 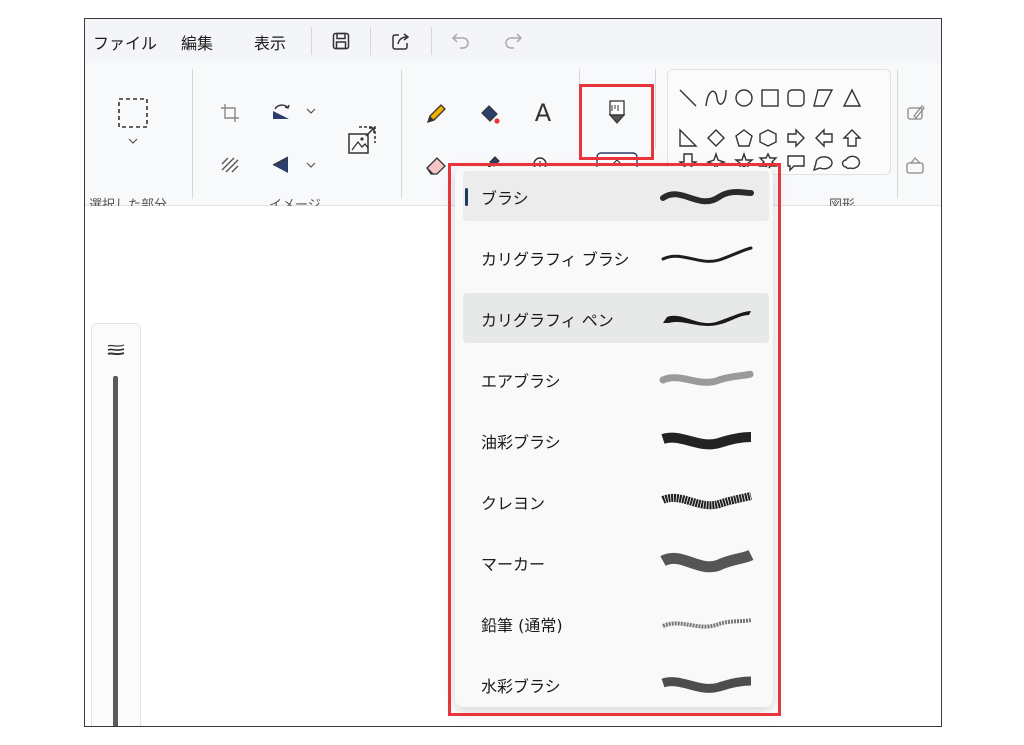 I want to click on stroke-size-icon, so click(x=116, y=350).